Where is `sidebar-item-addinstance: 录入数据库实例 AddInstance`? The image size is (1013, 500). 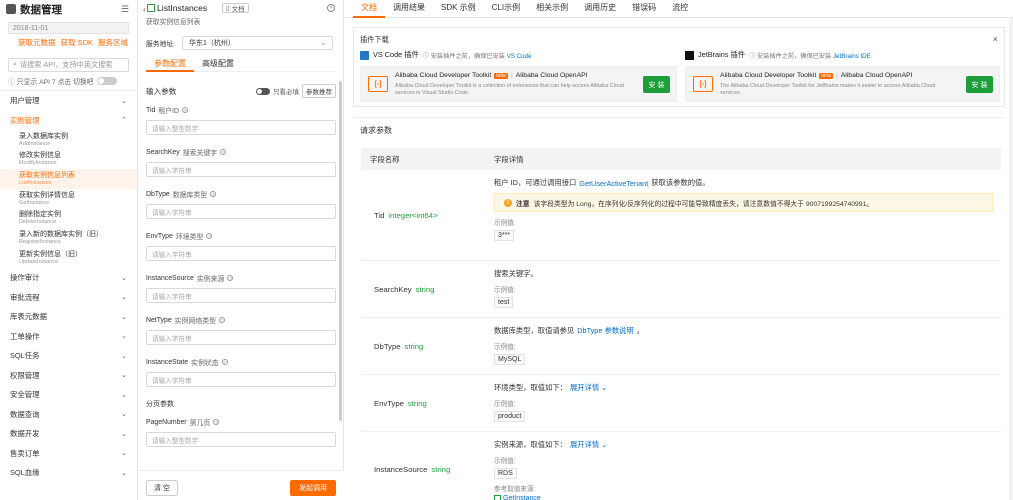 sidebar-item-addinstance: 录入数据库实例 AddInstance is located at coordinates (68, 140).